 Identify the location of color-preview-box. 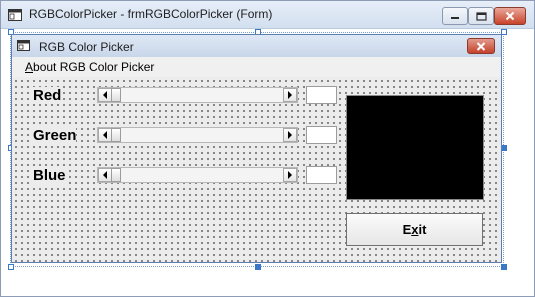
(415, 147).